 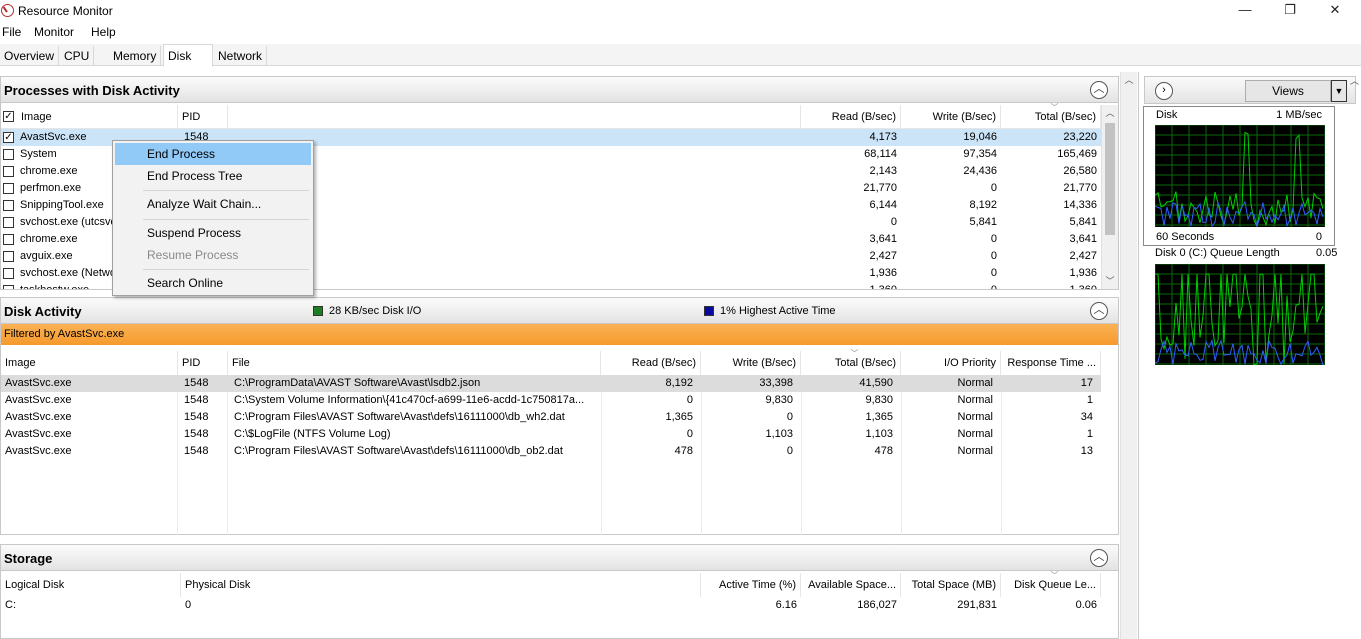 What do you see at coordinates (213, 233) in the screenshot?
I see `menu-suspend-process: Suspend Process` at bounding box center [213, 233].